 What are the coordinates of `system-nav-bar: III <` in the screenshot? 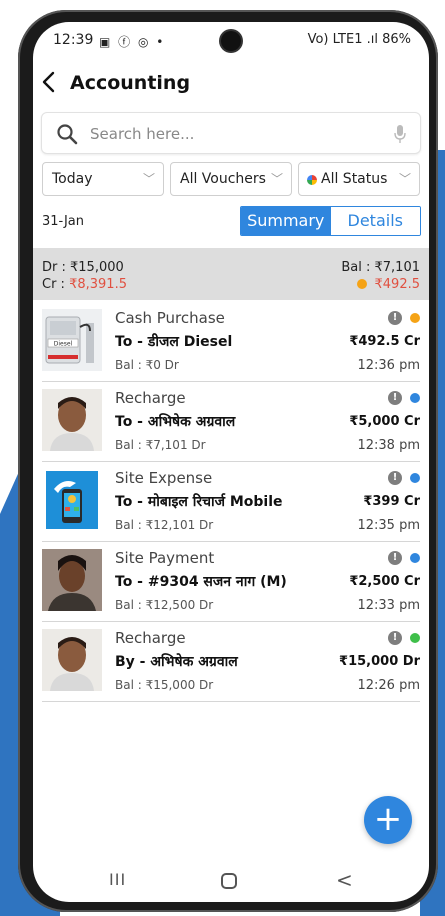 It's located at (231, 882).